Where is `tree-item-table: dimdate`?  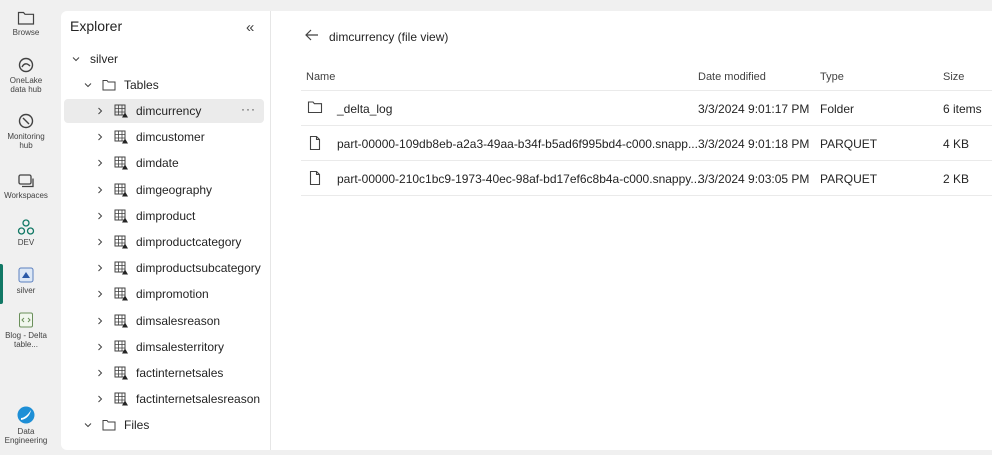
tree-item-table: dimdate is located at coordinates (164, 163).